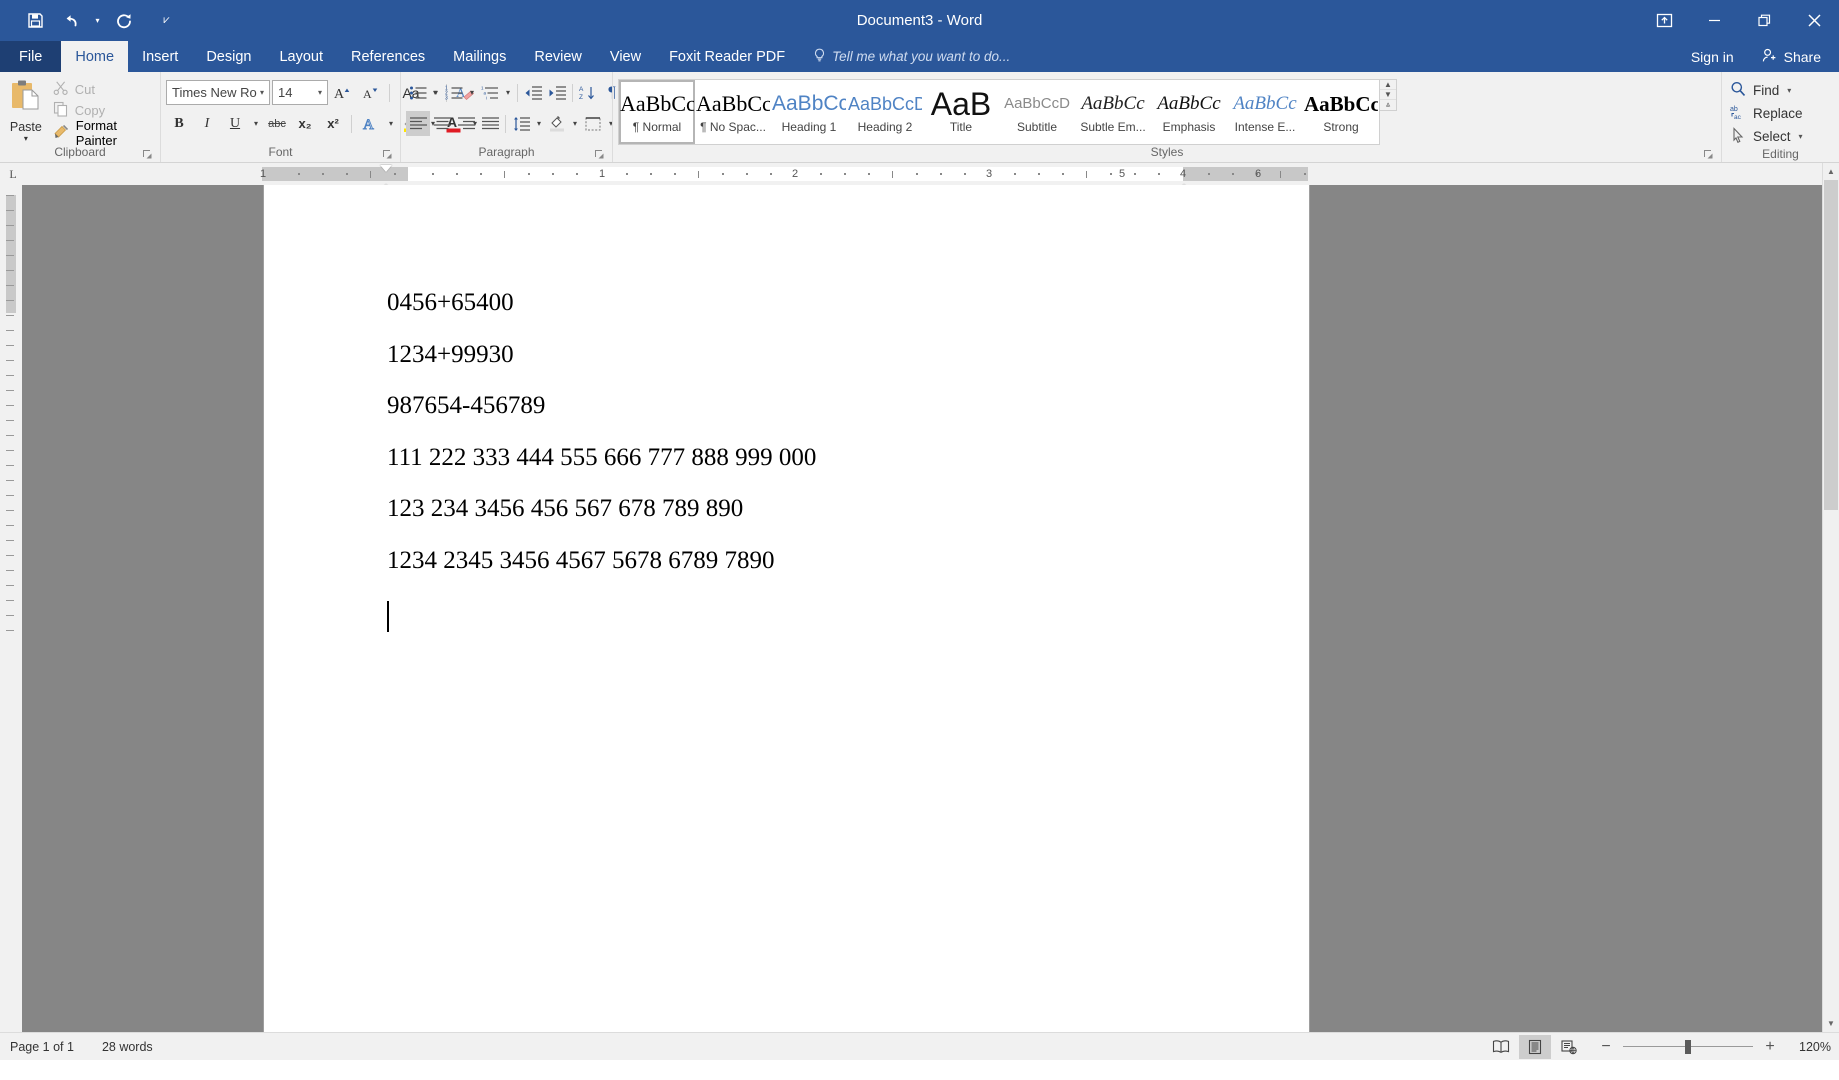 The width and height of the screenshot is (1839, 1080). Describe the element at coordinates (490, 92) in the screenshot. I see `multilevel-list-icon: 1ai` at that location.